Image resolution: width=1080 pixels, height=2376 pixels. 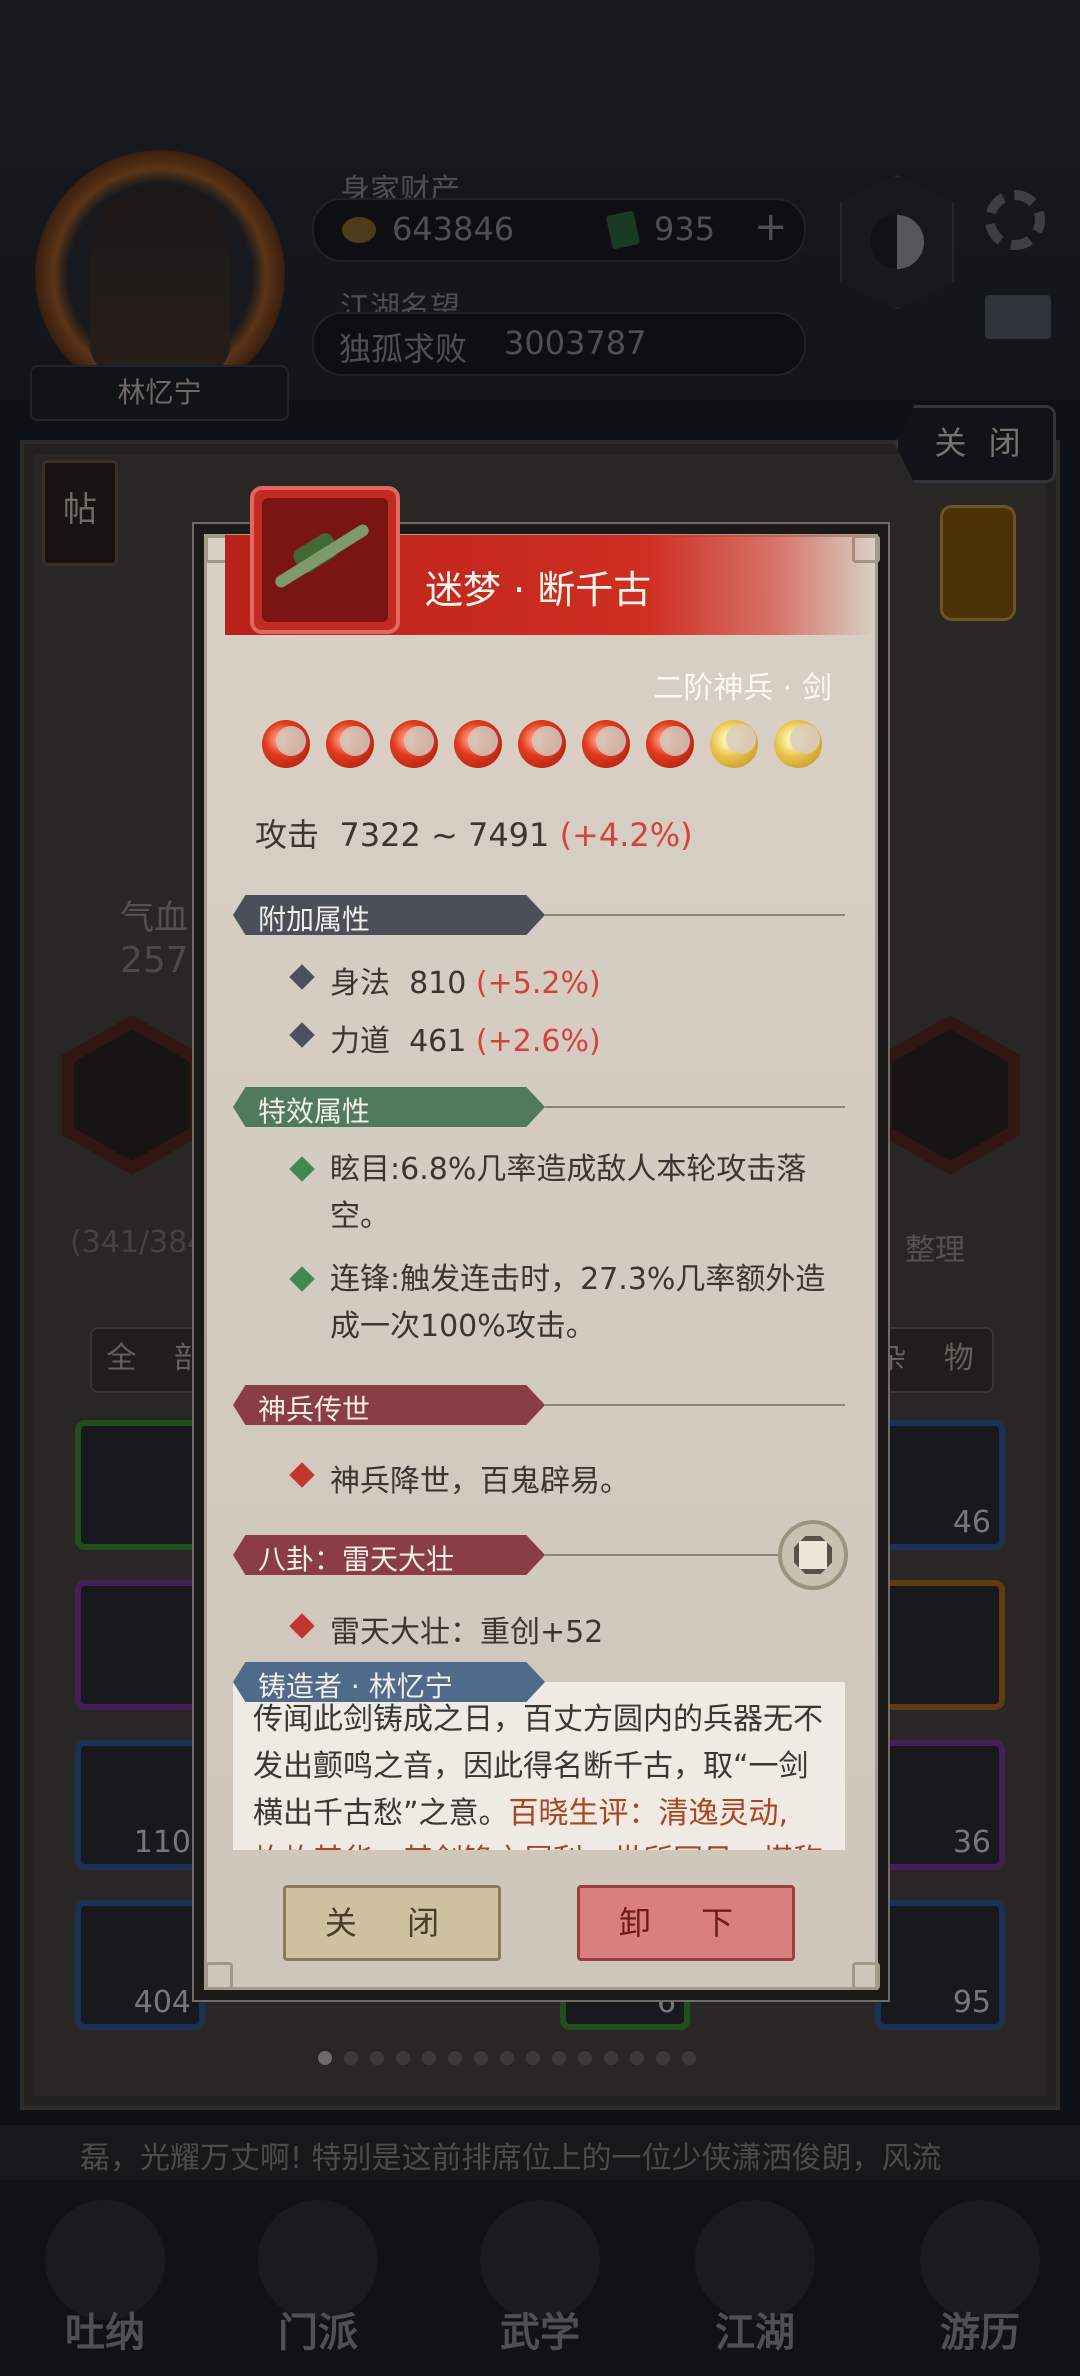 I want to click on section-legend: 神兵传世, so click(x=389, y=1405).